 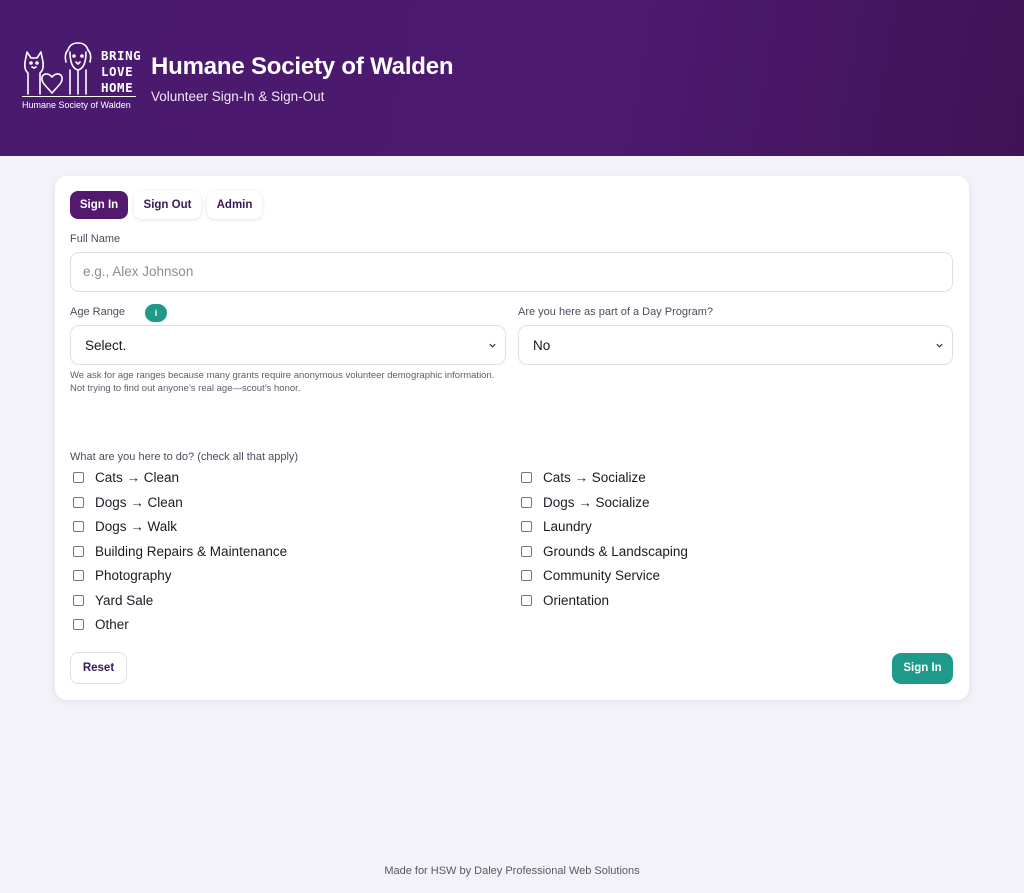 I want to click on logo-word-bring: BRING, so click(x=121, y=55).